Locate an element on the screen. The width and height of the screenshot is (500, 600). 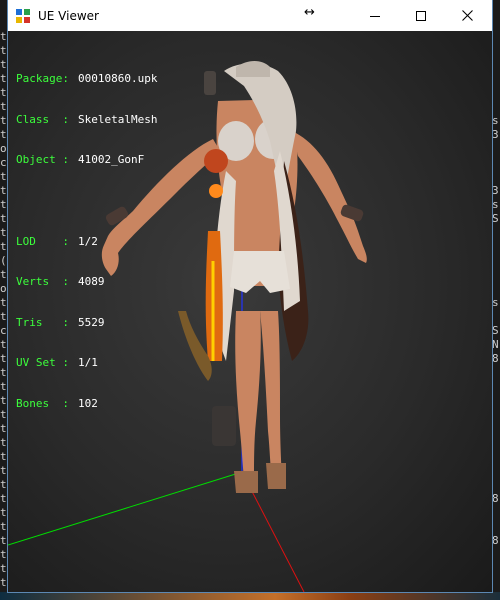
info-tris-label: Tris : is located at coordinates (42, 322).